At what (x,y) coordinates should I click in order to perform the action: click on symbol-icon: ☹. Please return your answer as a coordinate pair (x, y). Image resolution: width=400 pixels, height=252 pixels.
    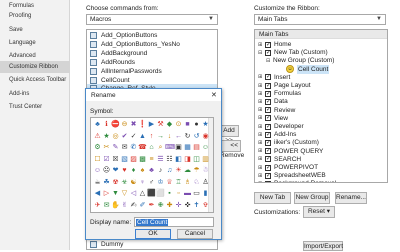
    Looking at the image, I should click on (106, 170).